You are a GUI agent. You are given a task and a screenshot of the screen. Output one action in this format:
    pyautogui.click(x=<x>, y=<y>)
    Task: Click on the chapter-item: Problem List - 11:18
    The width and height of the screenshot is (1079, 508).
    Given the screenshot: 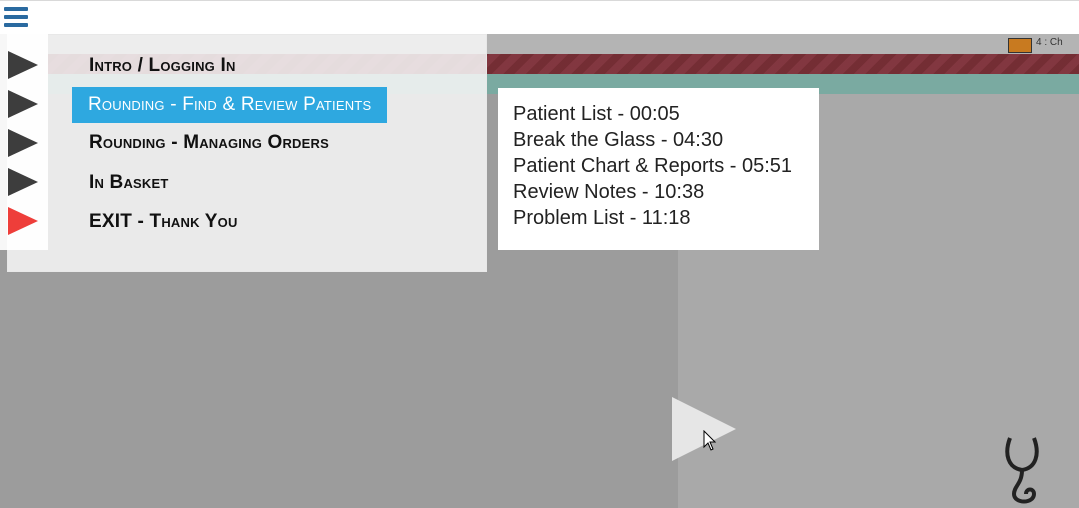 What is the action you would take?
    pyautogui.click(x=602, y=218)
    